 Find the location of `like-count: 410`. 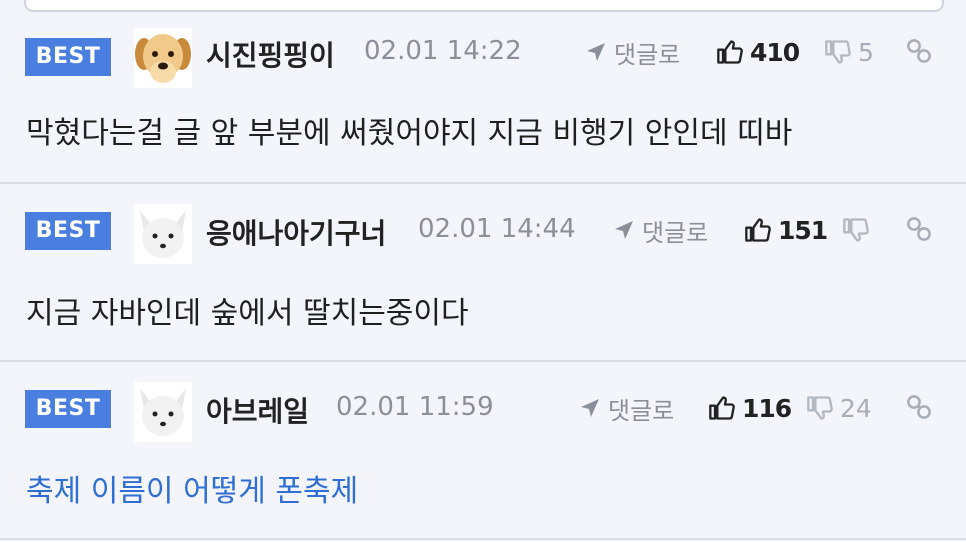

like-count: 410 is located at coordinates (775, 52).